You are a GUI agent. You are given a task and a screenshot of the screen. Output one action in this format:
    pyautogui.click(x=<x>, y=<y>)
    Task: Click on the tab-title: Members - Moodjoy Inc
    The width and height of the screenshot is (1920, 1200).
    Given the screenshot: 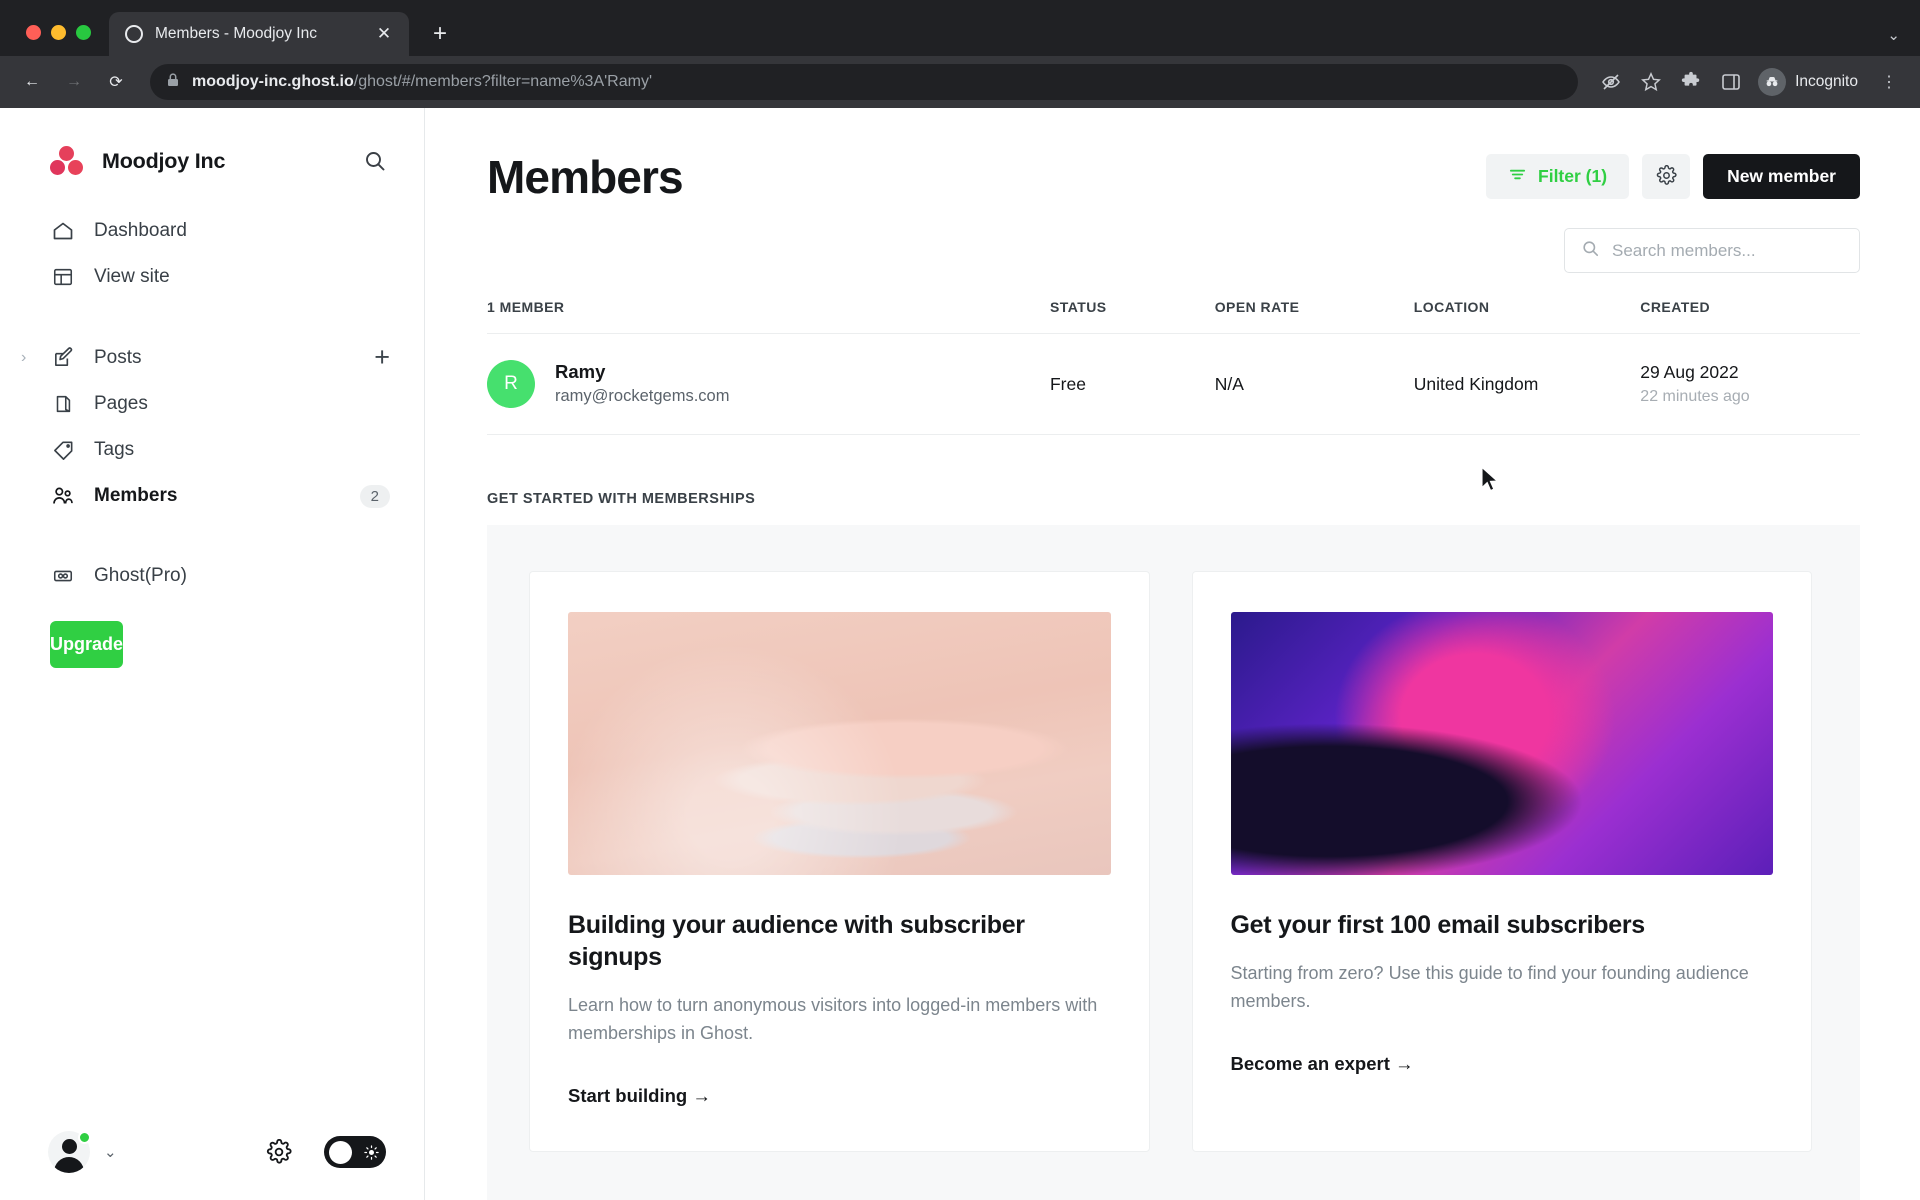 What is the action you would take?
    pyautogui.click(x=236, y=33)
    